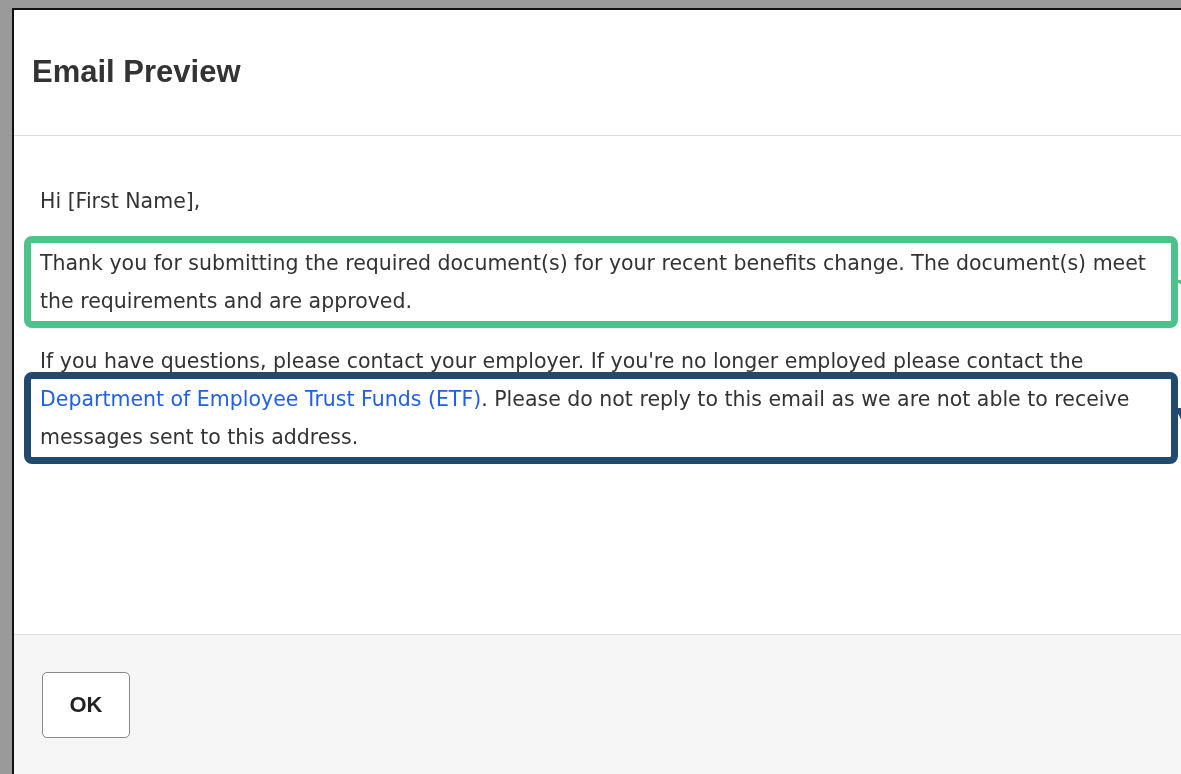 This screenshot has height=774, width=1181. What do you see at coordinates (136, 72) in the screenshot?
I see `dialog-title: Email Preview` at bounding box center [136, 72].